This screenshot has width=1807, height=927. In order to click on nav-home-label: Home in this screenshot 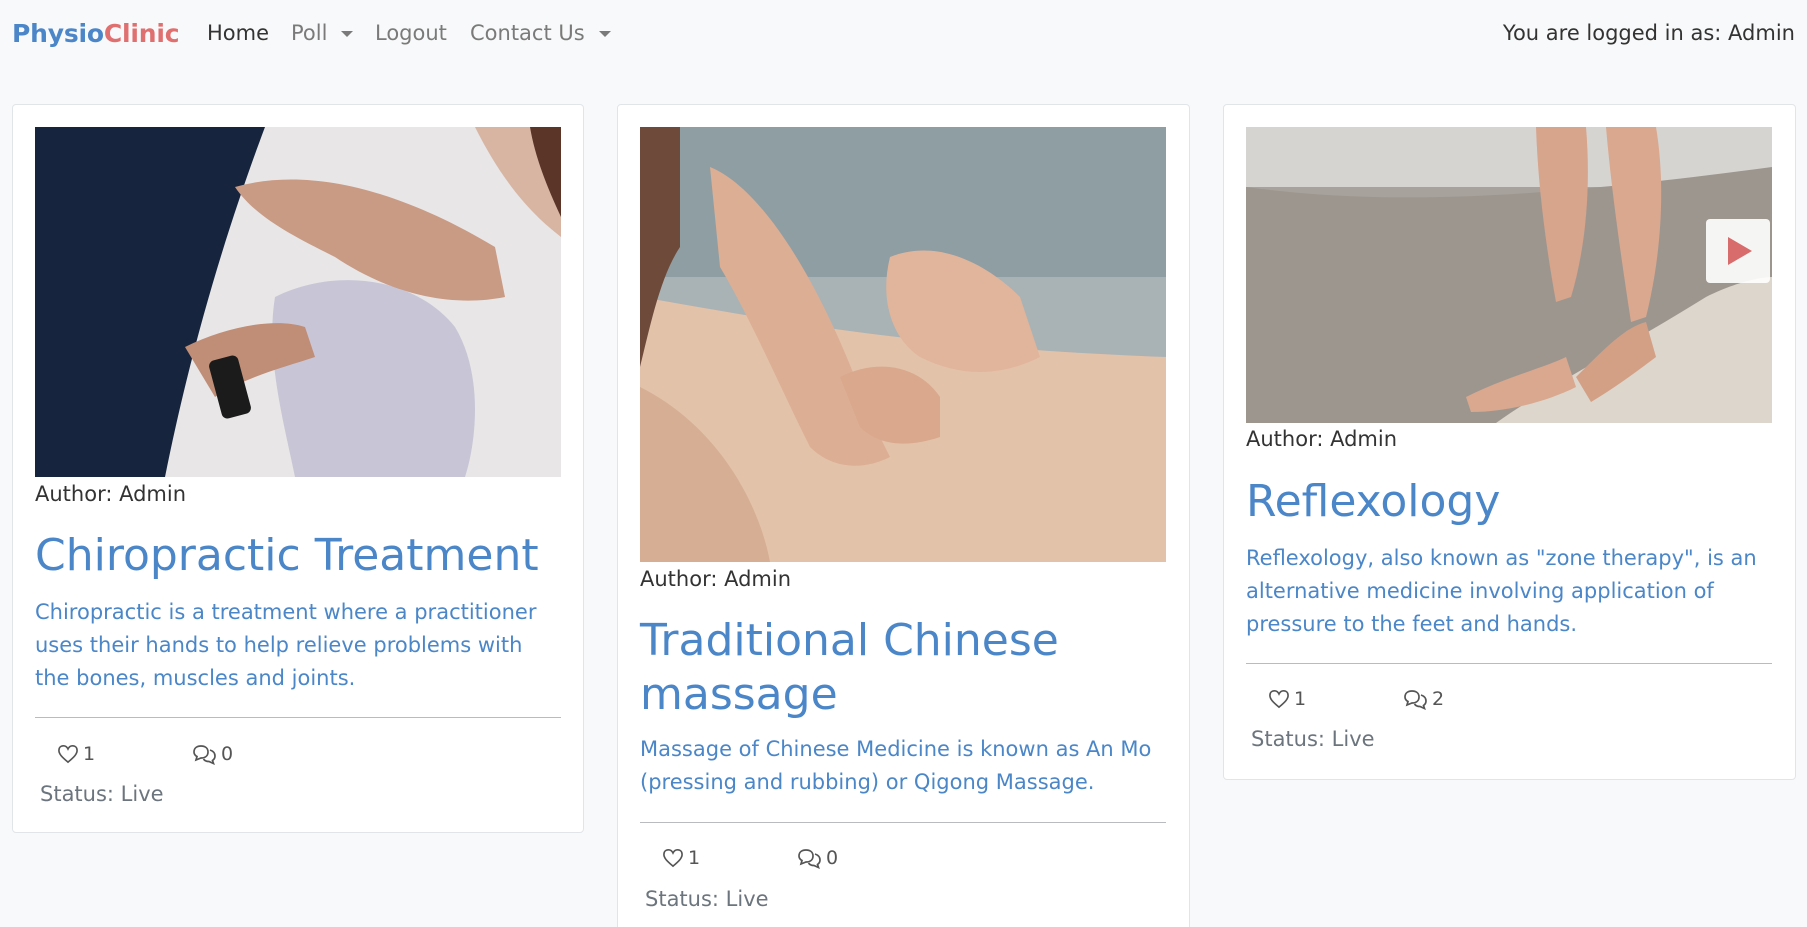, I will do `click(238, 33)`.